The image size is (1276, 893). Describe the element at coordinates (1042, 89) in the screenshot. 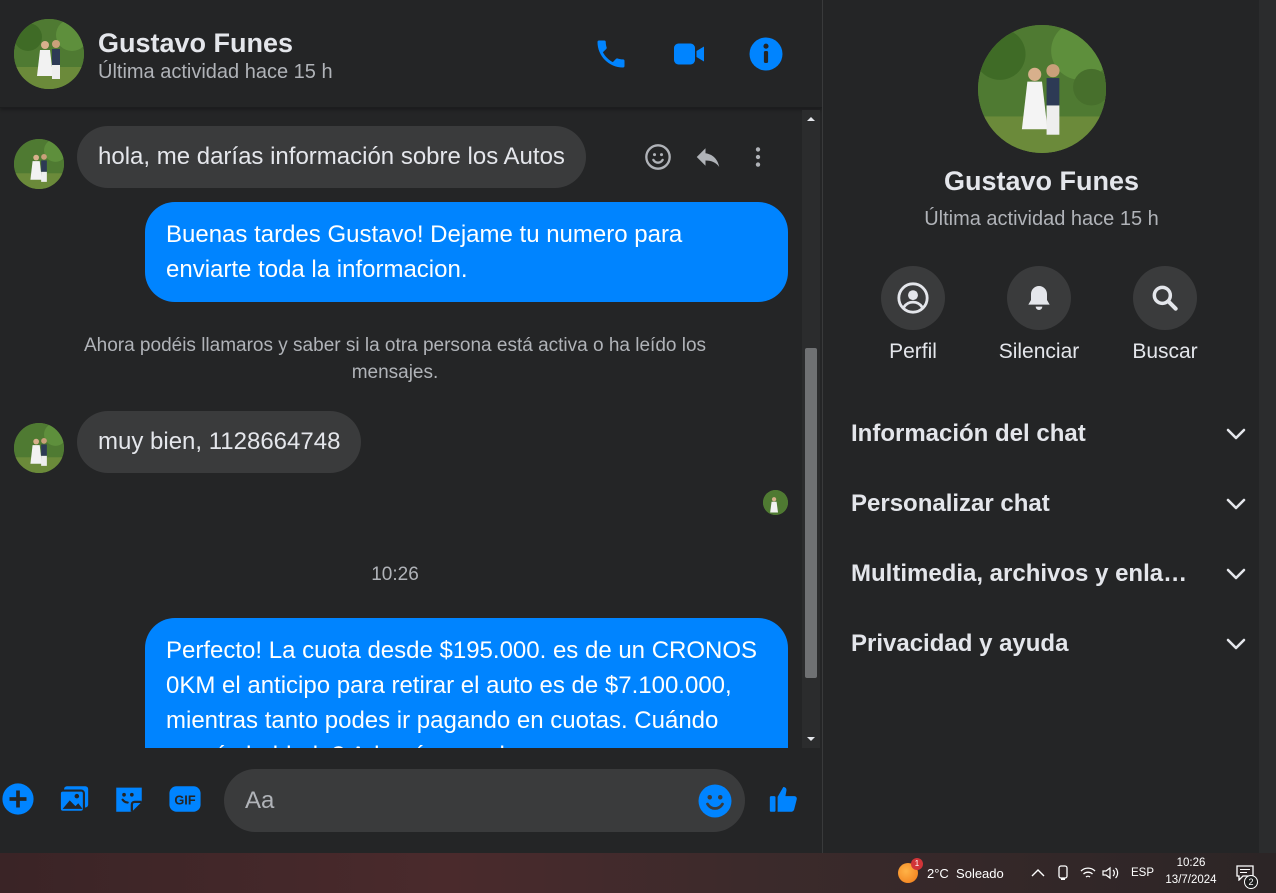

I see `contact-avatar-large` at that location.